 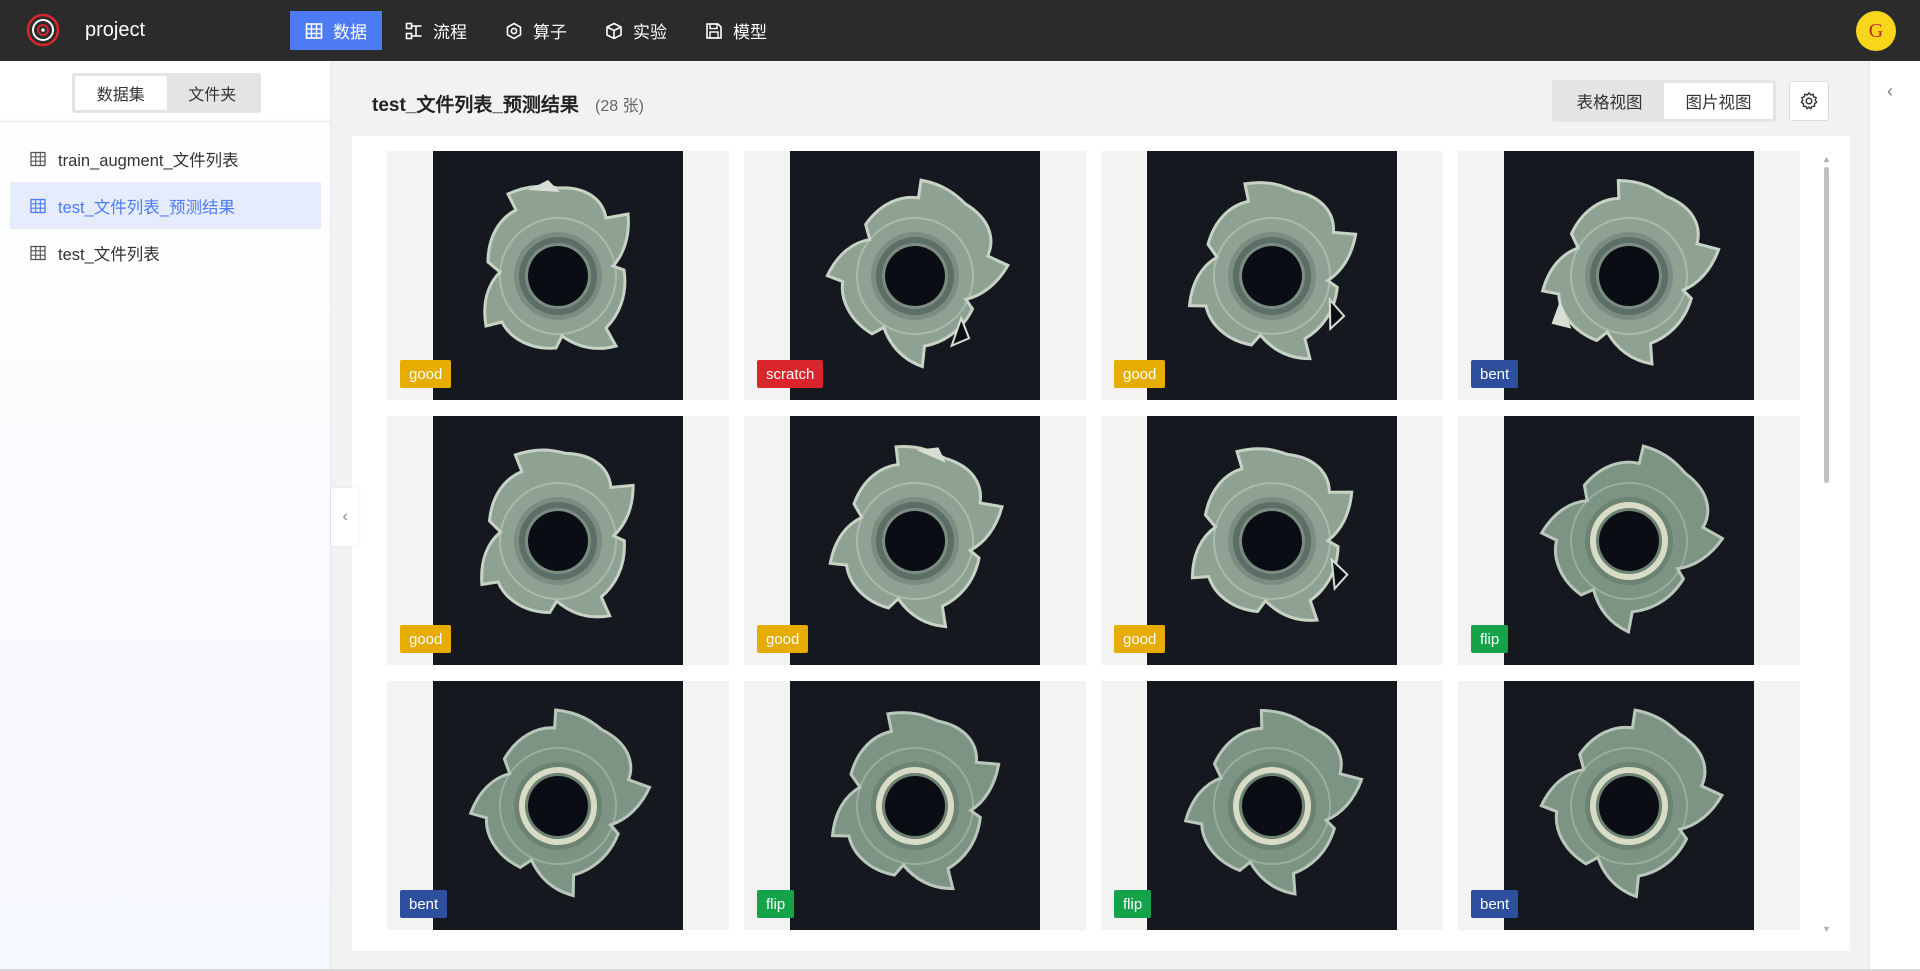 What do you see at coordinates (148, 160) in the screenshot?
I see `dataset-item-label: train_augment_文件列表` at bounding box center [148, 160].